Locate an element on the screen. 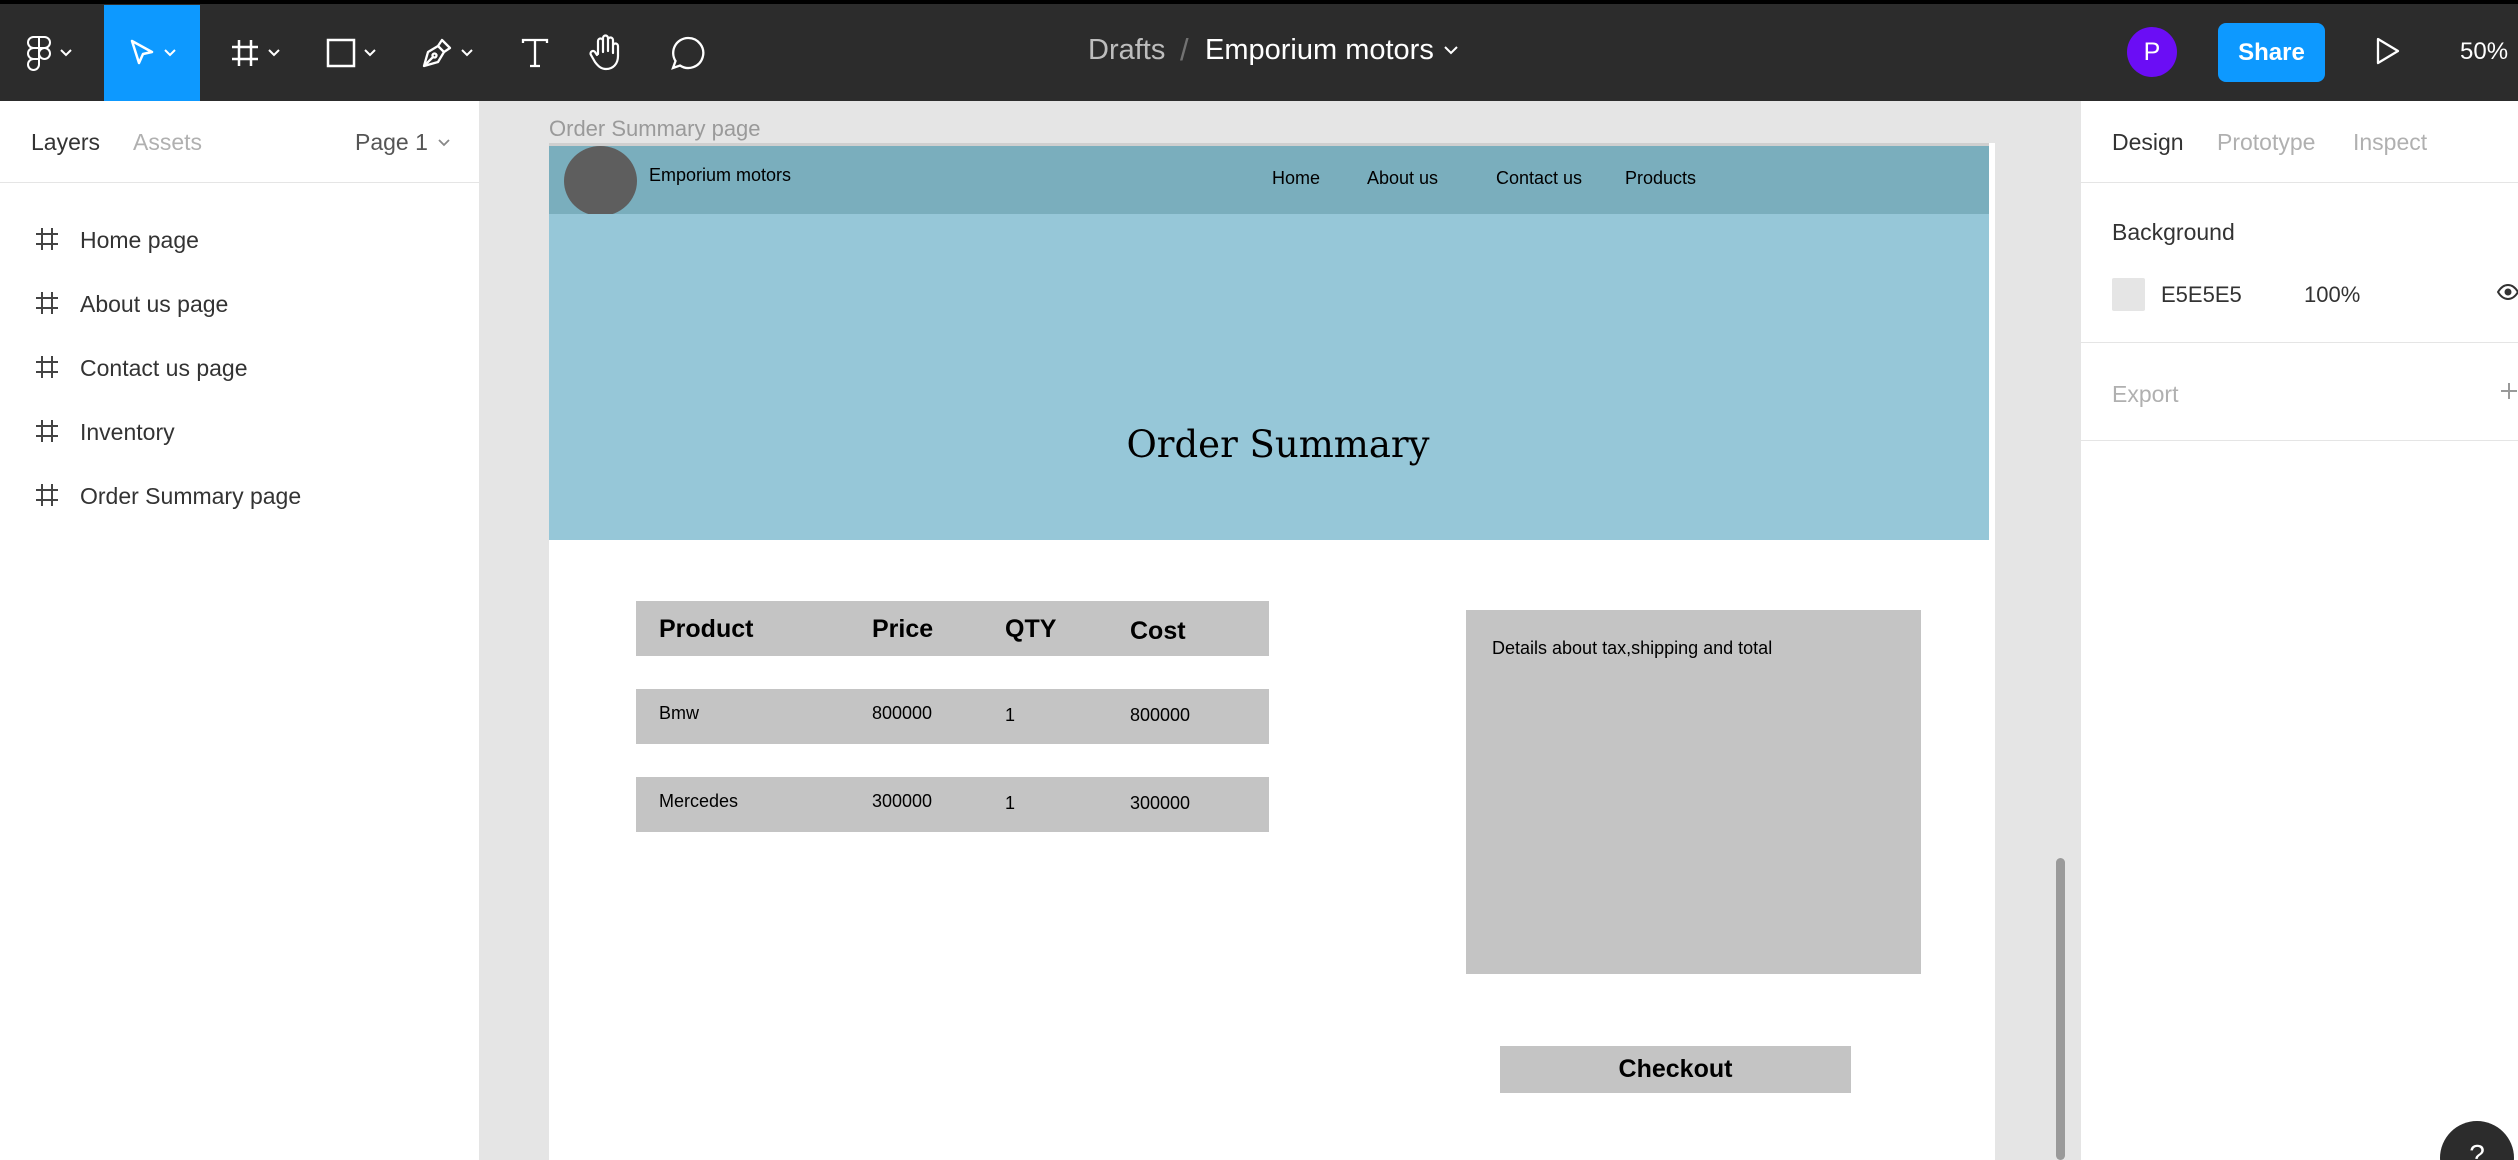  user-avatar: P is located at coordinates (2152, 52).